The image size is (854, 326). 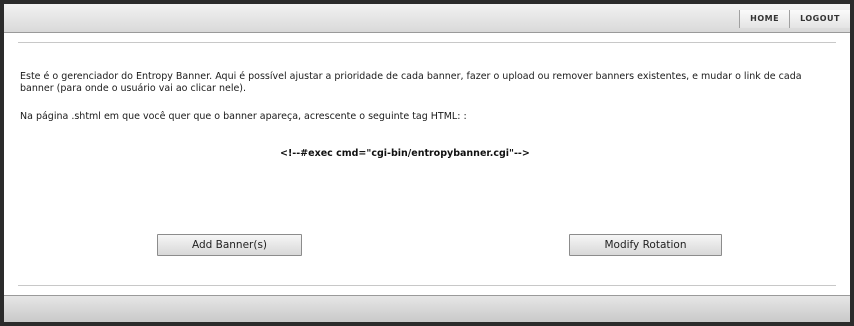 I want to click on bottom-bar, so click(x=427, y=308).